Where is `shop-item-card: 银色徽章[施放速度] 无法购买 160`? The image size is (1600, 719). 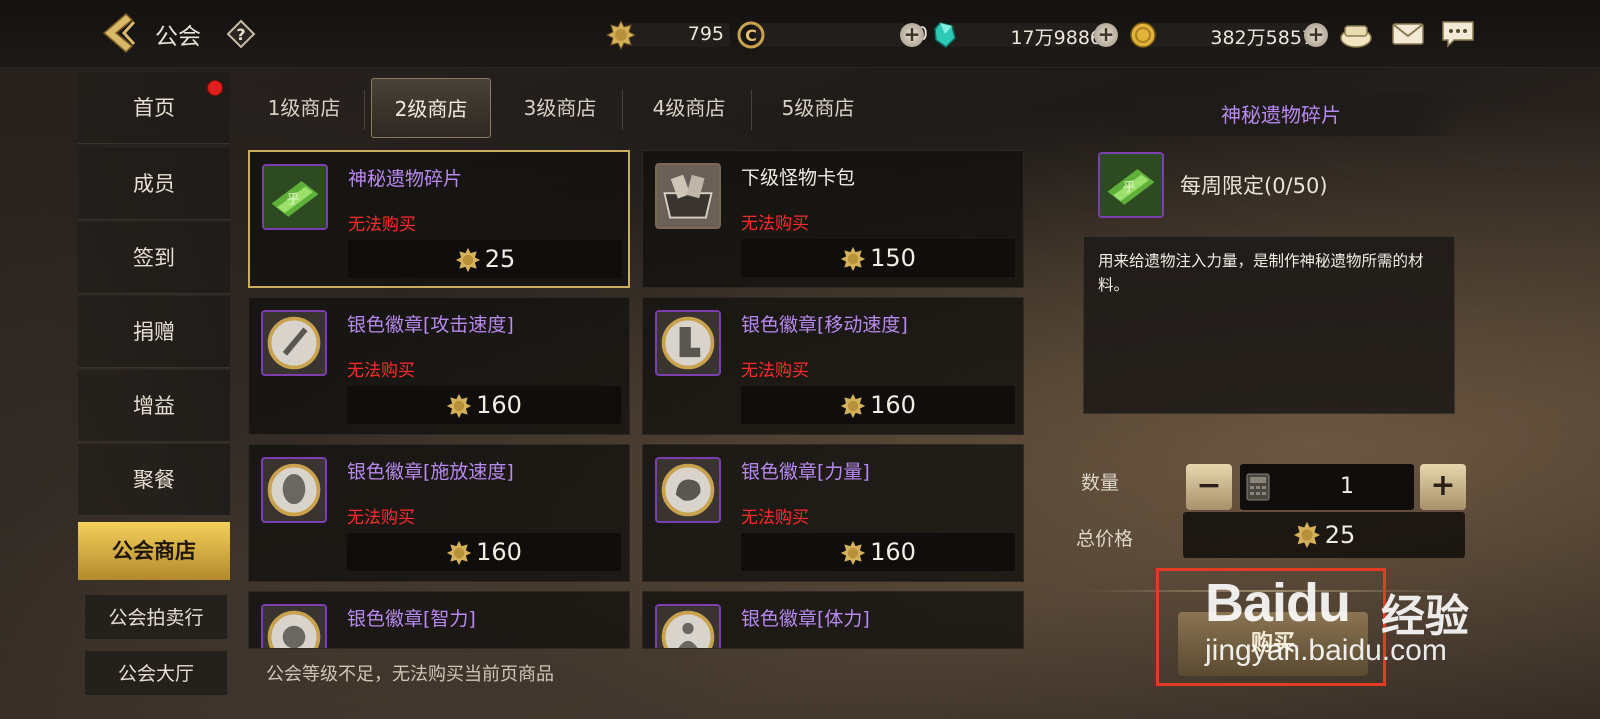 shop-item-card: 银色徽章[施放速度] 无法购买 160 is located at coordinates (439, 513).